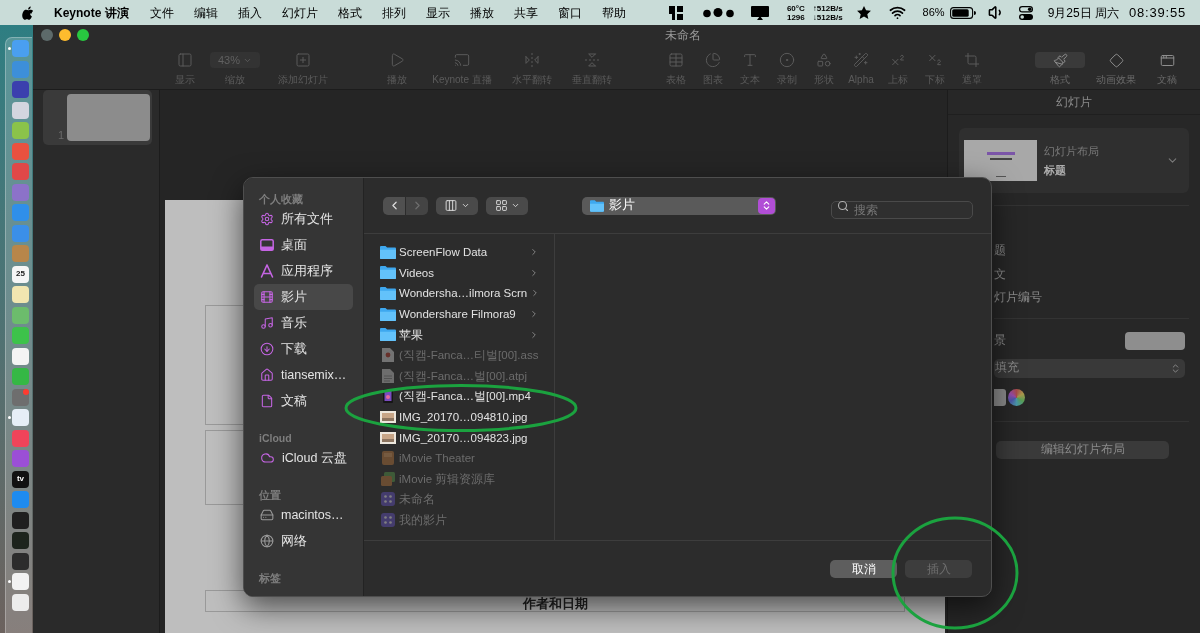 This screenshot has width=1200, height=633. Describe the element at coordinates (933, 13) in the screenshot. I see `battery-percent-text: 86%` at that location.